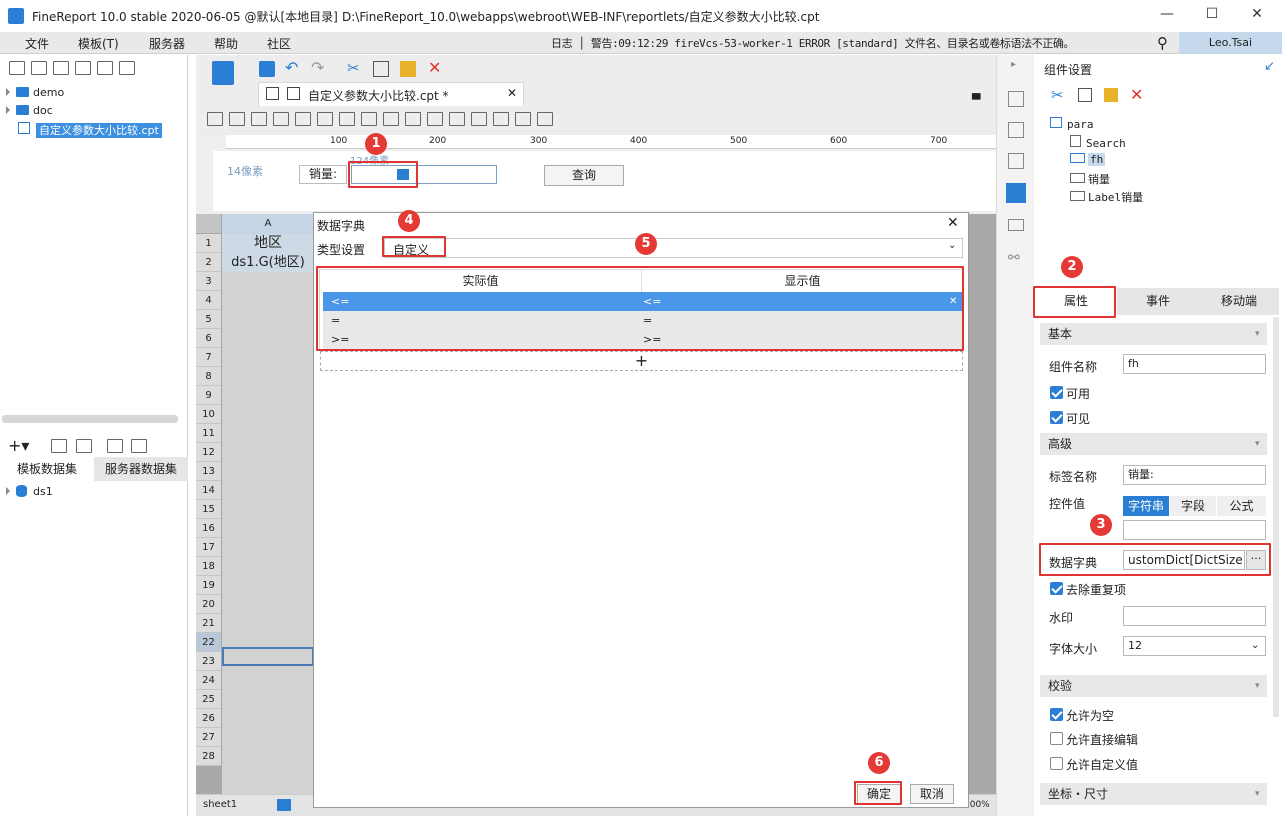  What do you see at coordinates (17, 68) in the screenshot?
I see `new-folder-icon` at bounding box center [17, 68].